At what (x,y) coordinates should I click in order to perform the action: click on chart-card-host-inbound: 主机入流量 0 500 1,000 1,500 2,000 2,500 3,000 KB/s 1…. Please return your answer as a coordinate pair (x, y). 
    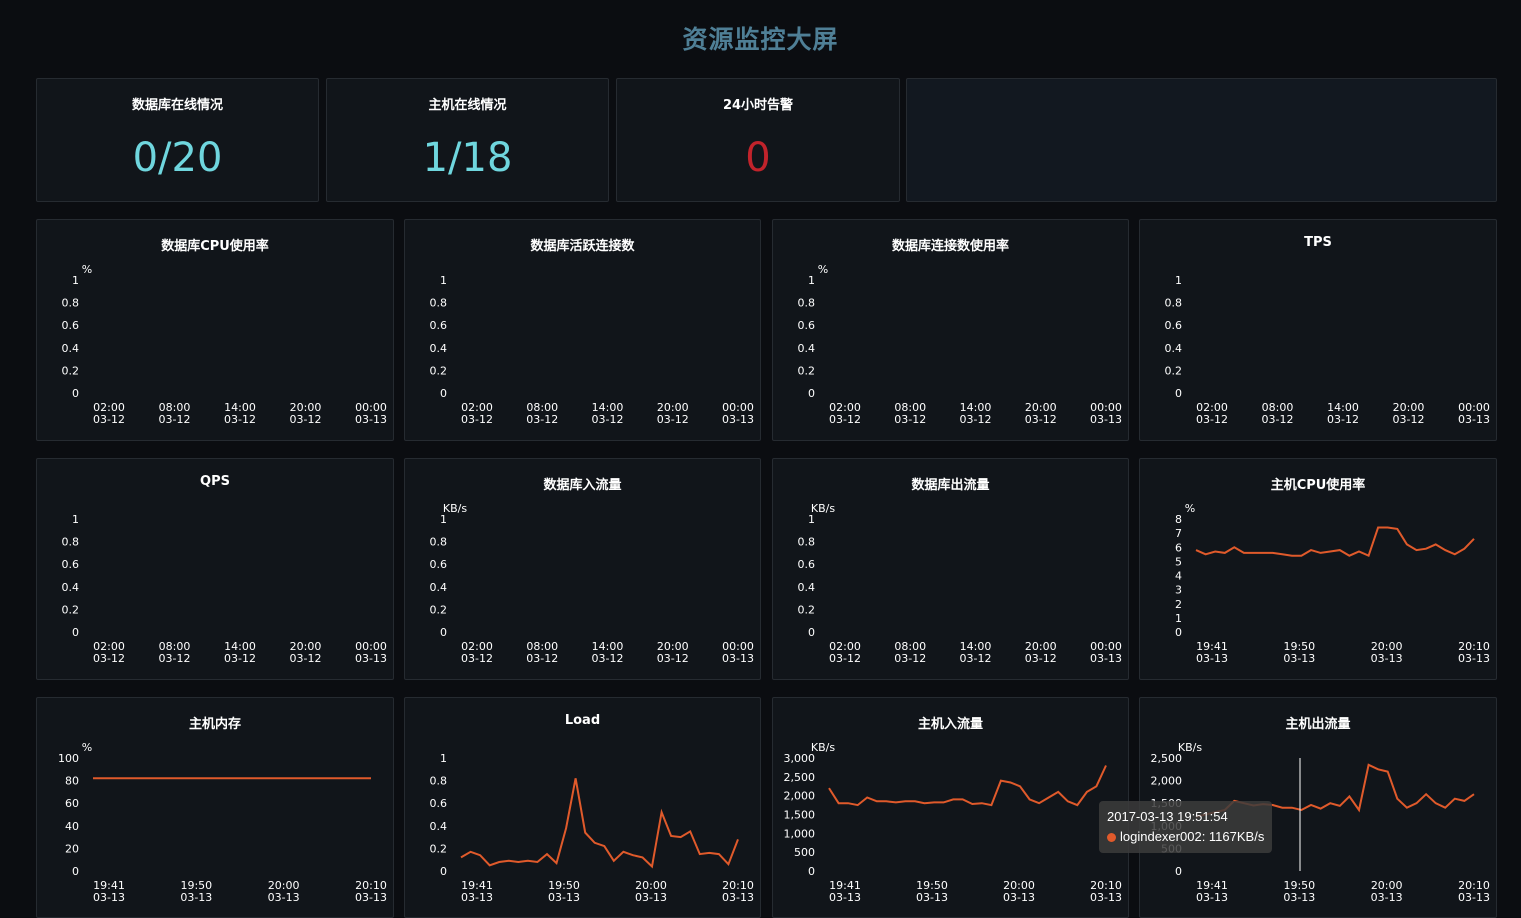
    Looking at the image, I should click on (950, 807).